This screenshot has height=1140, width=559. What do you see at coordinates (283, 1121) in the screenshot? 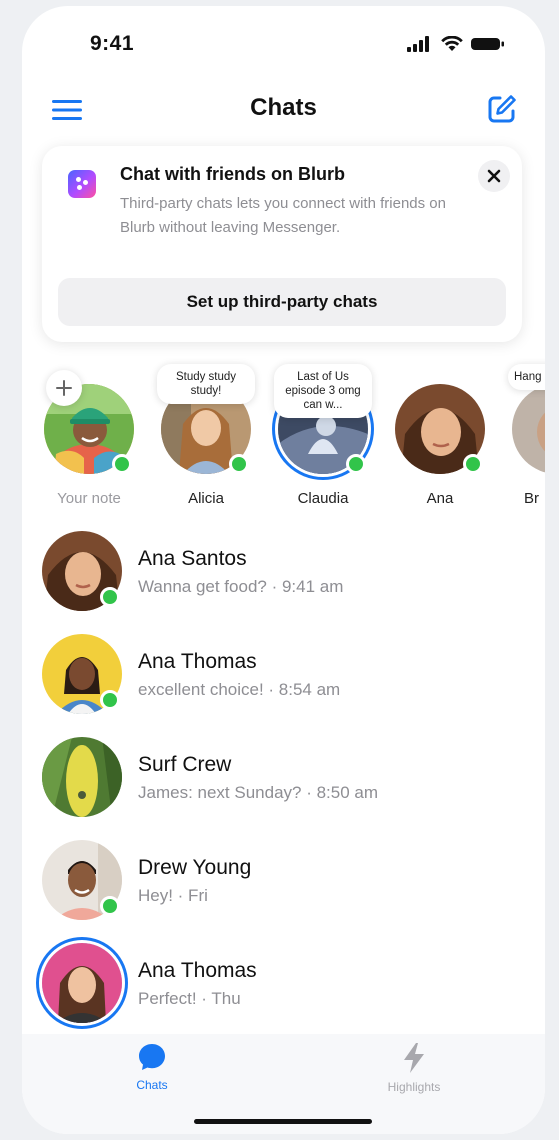
I see `home-indicator` at bounding box center [283, 1121].